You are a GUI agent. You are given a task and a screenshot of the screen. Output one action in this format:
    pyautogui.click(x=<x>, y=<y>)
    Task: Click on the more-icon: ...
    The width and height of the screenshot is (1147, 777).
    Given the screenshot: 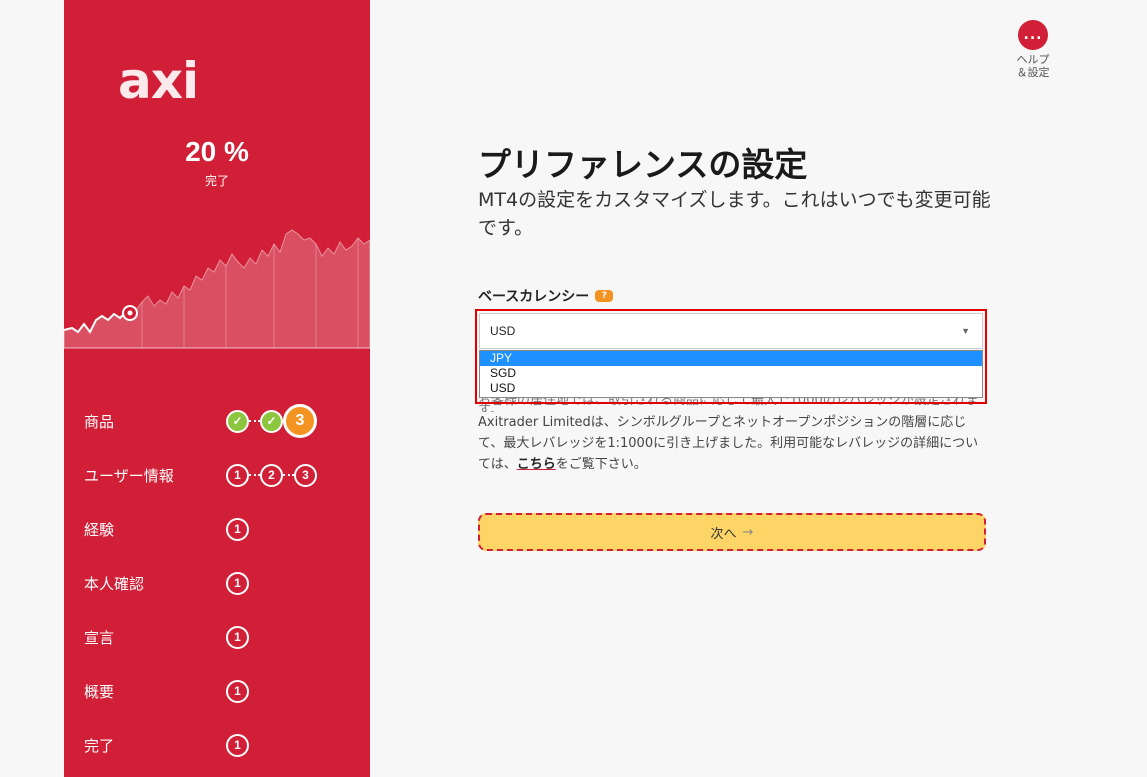 What is the action you would take?
    pyautogui.click(x=1033, y=35)
    